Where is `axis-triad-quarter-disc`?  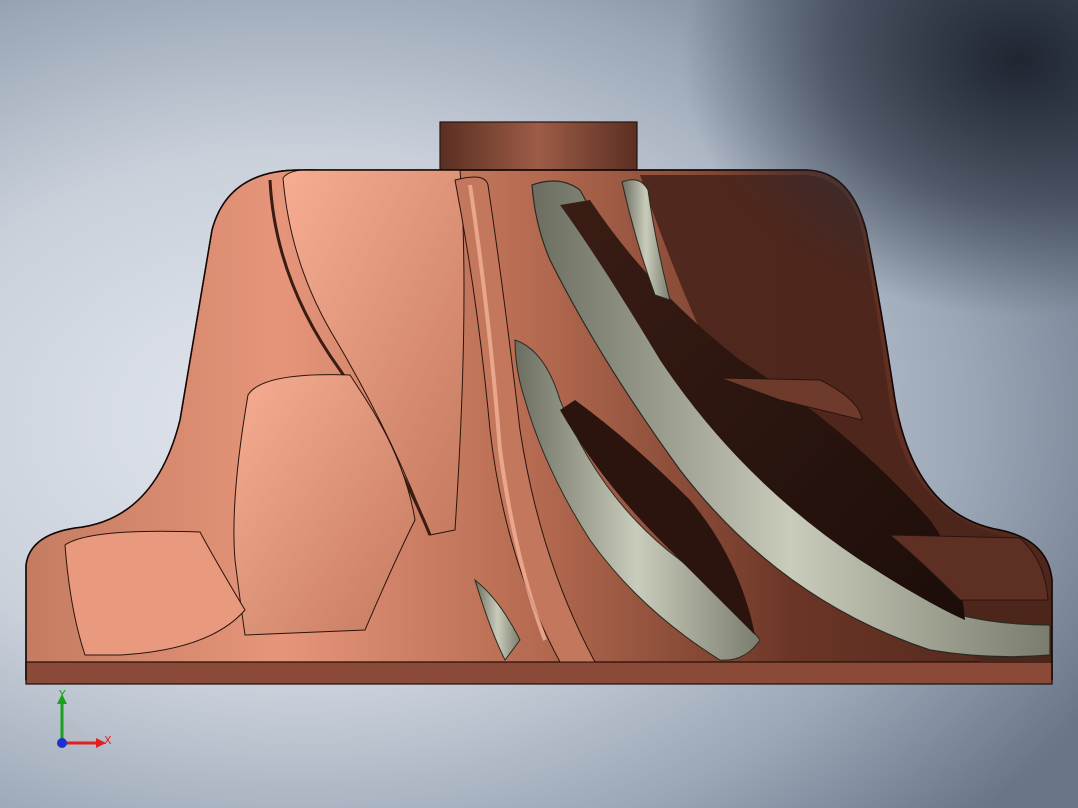
axis-triad-quarter-disc is located at coordinates (74, 730).